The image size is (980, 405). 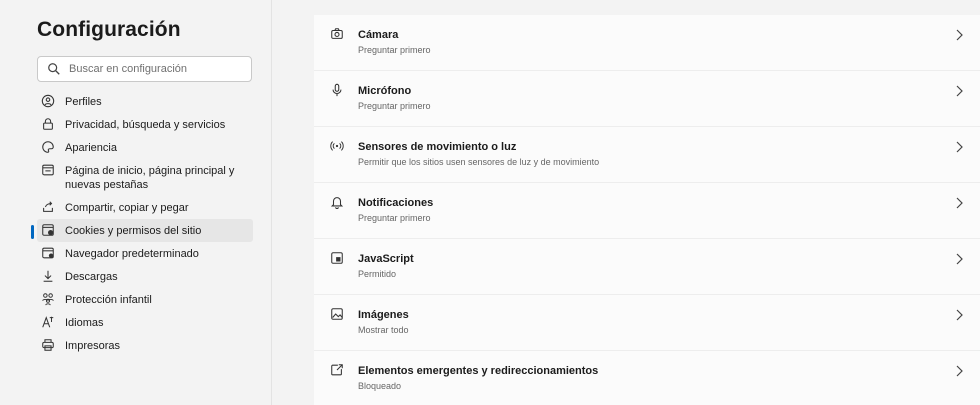 What do you see at coordinates (48, 345) in the screenshot?
I see `printer-icon` at bounding box center [48, 345].